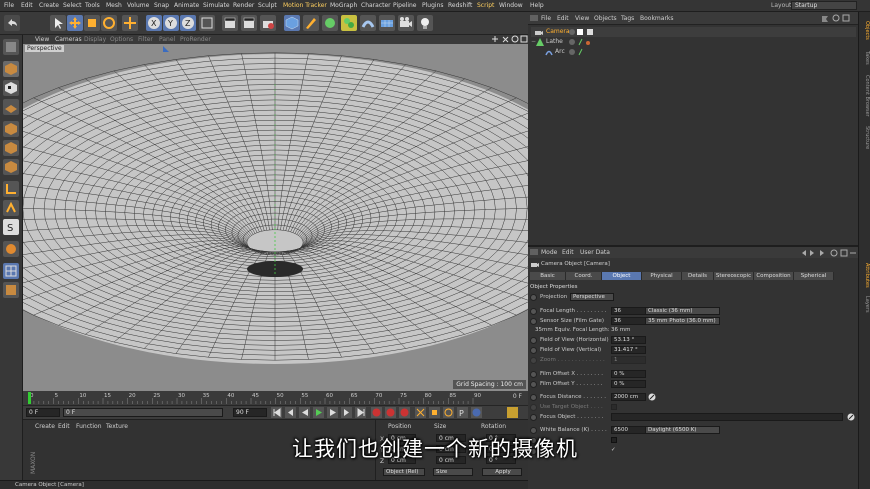 This screenshot has width=870, height=489. I want to click on om-menu-file: File, so click(546, 18).